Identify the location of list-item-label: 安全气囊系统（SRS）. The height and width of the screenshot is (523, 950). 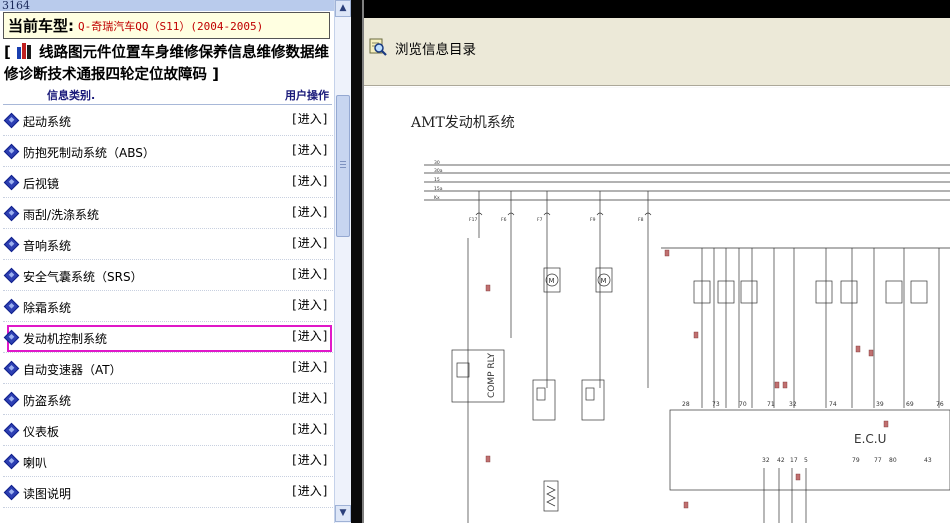
(83, 276).